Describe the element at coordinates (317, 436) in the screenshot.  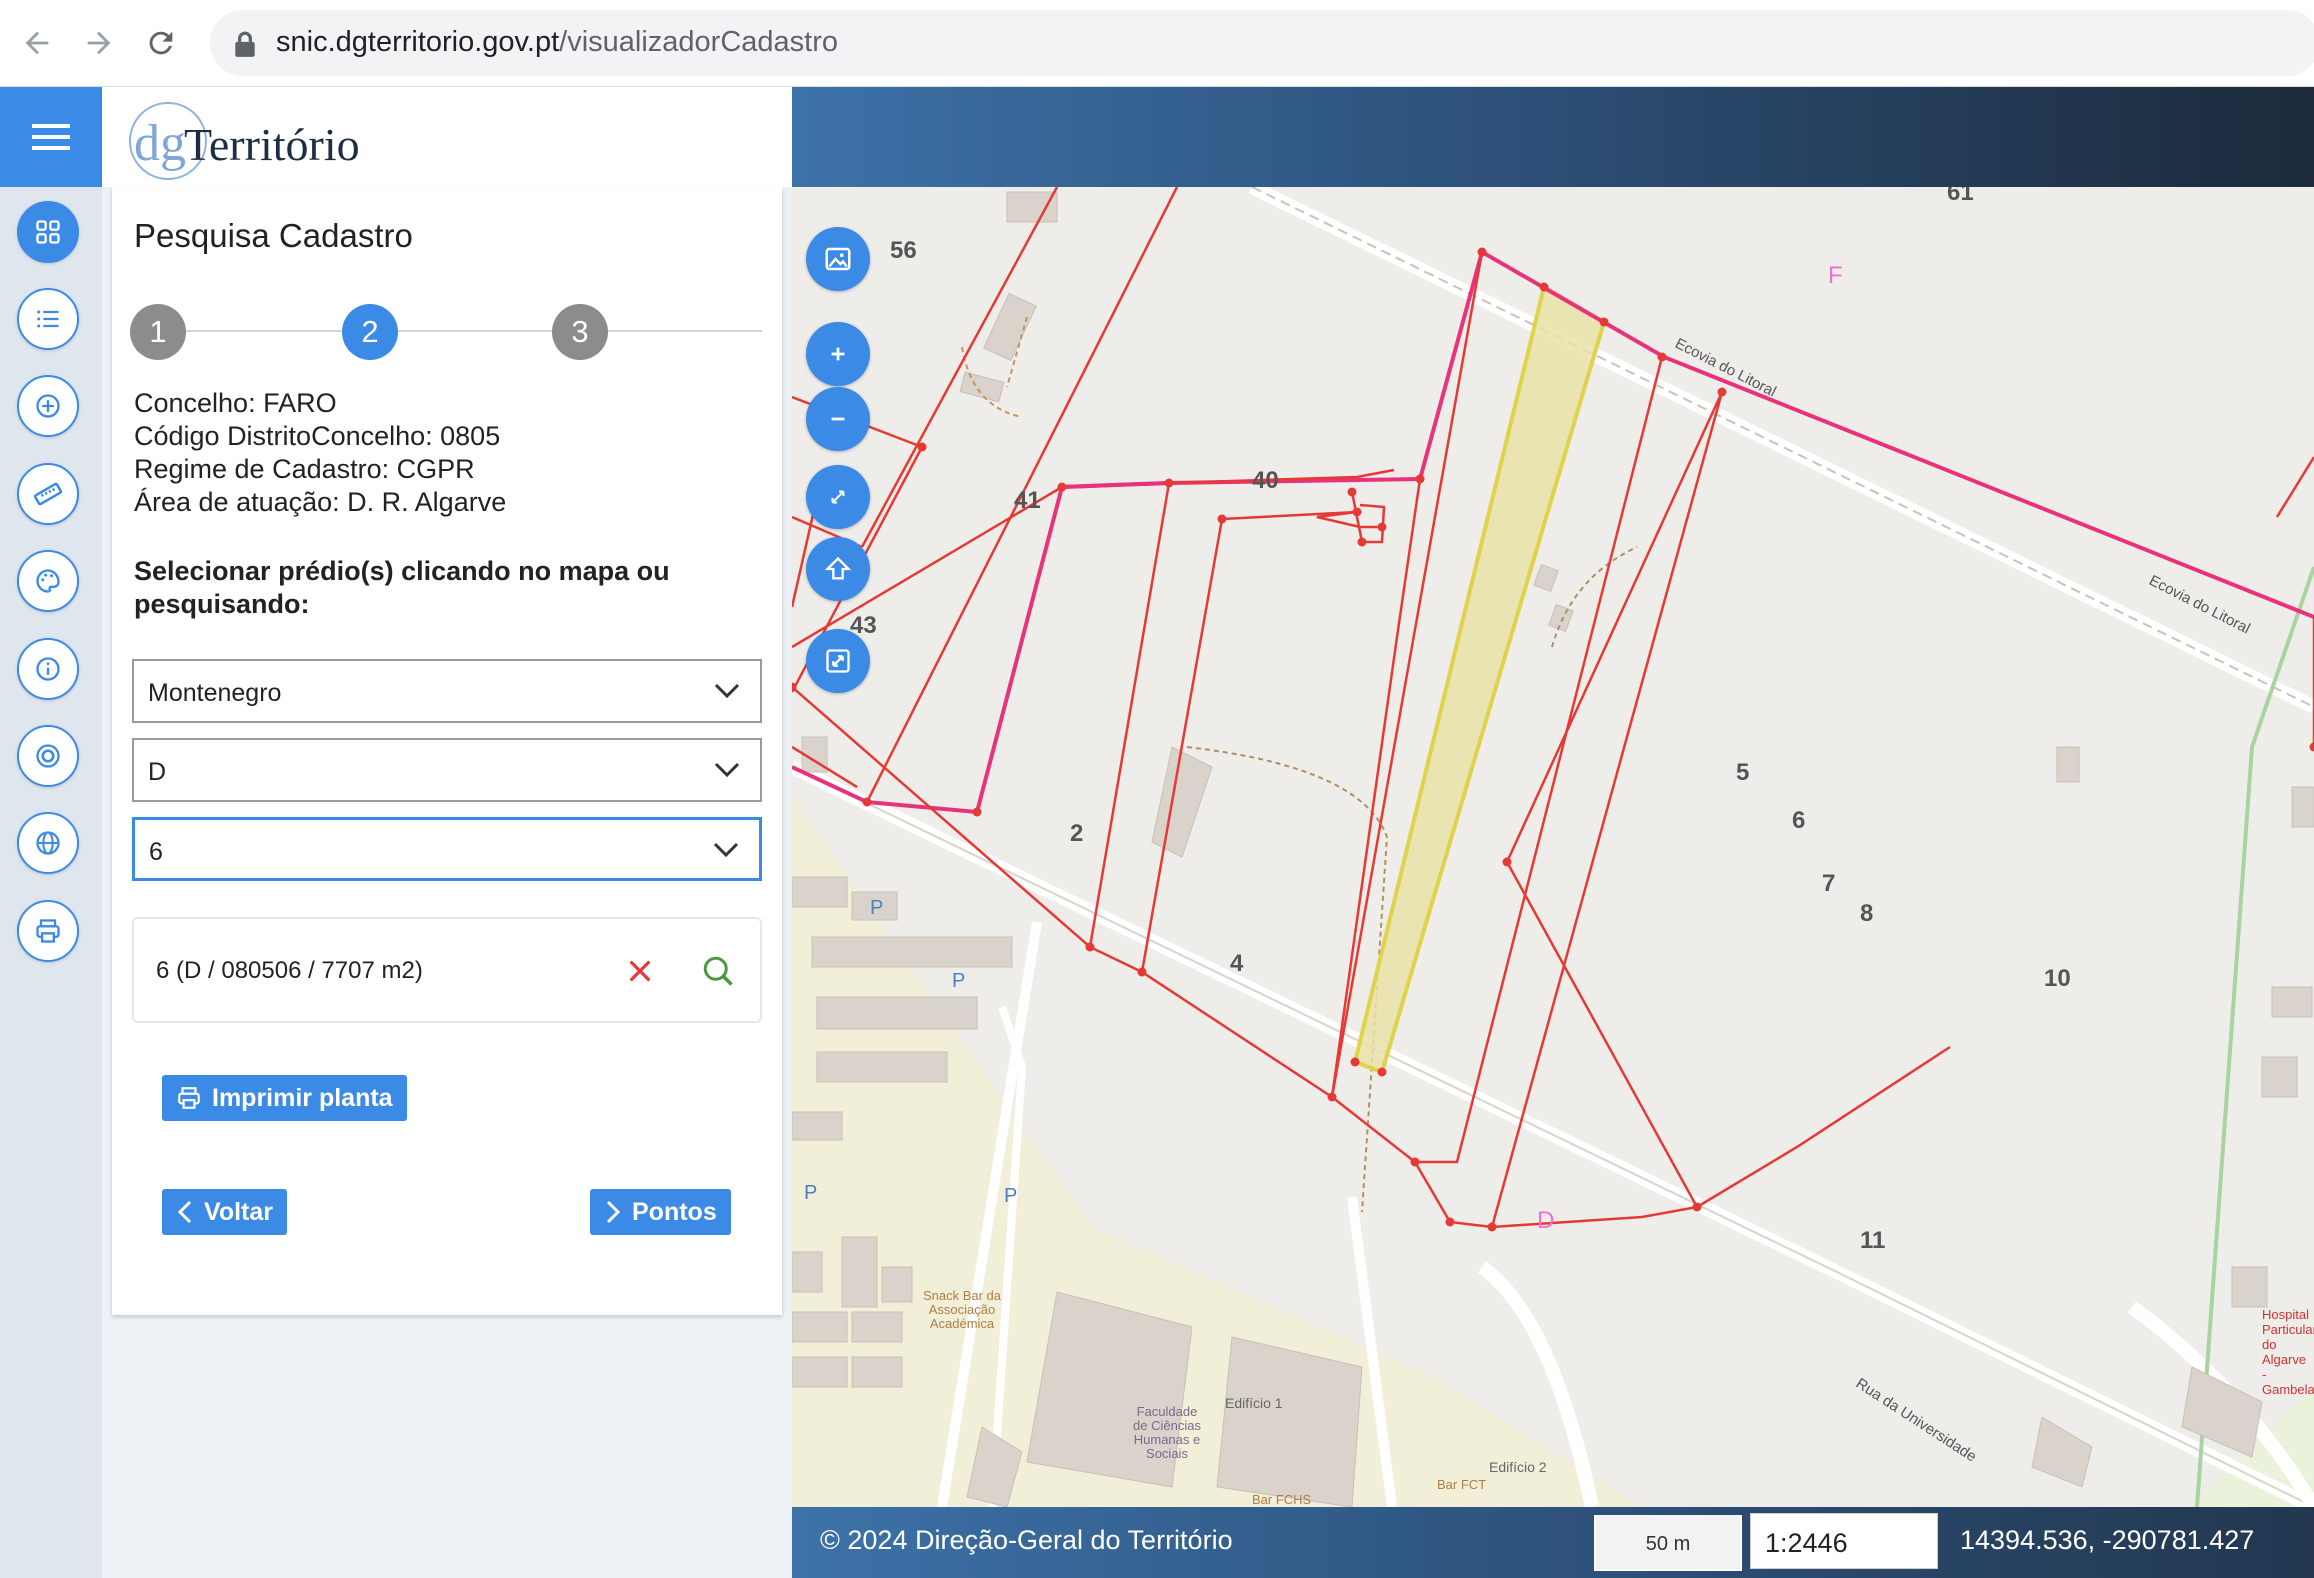
I see `info-codigo: Código DistritoConcelho: 0805` at that location.